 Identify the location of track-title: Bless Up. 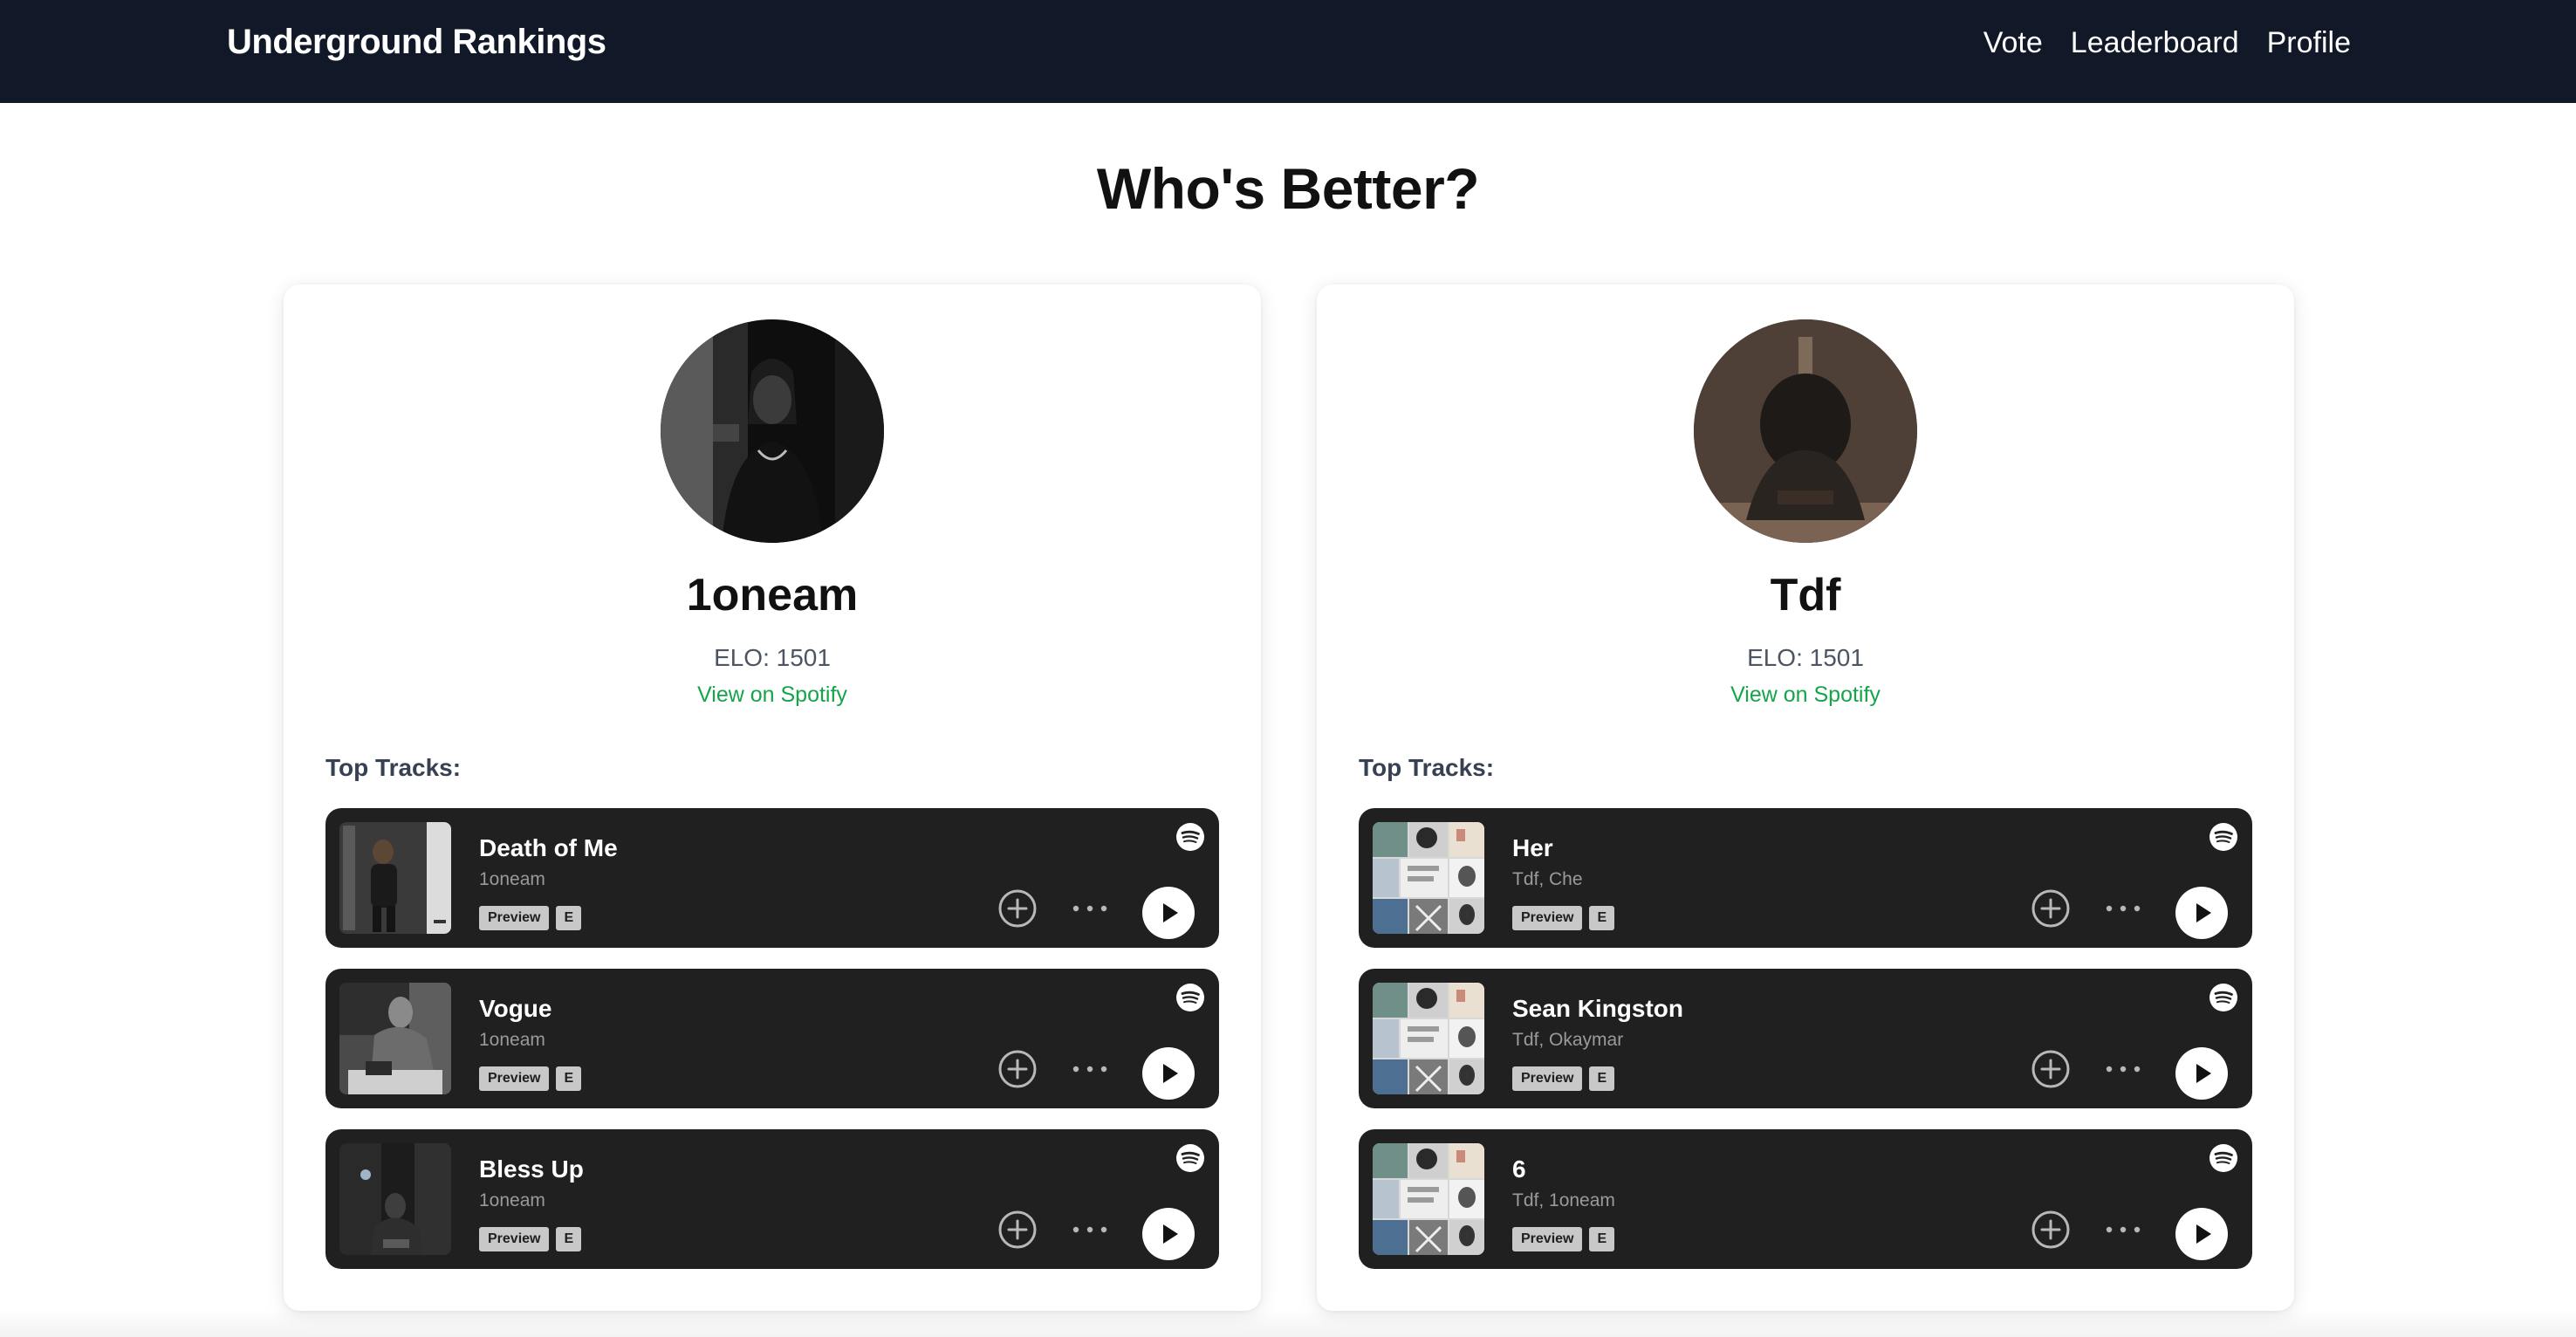
(532, 1169).